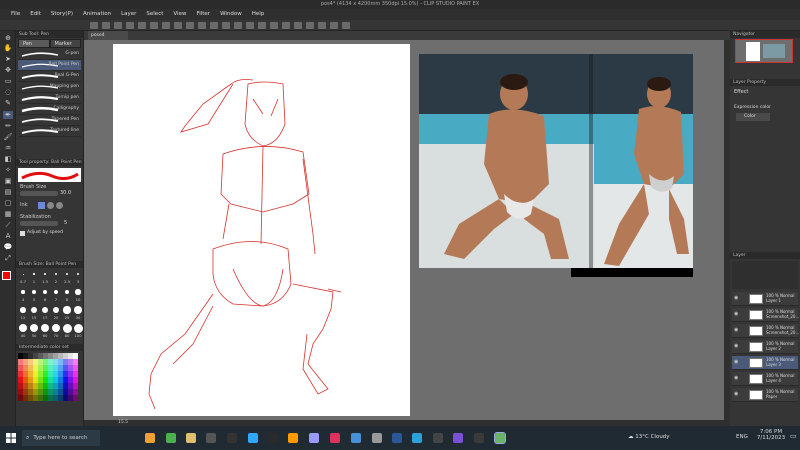 The height and width of the screenshot is (450, 800). What do you see at coordinates (742, 437) in the screenshot?
I see `language-indicator: ENG` at bounding box center [742, 437].